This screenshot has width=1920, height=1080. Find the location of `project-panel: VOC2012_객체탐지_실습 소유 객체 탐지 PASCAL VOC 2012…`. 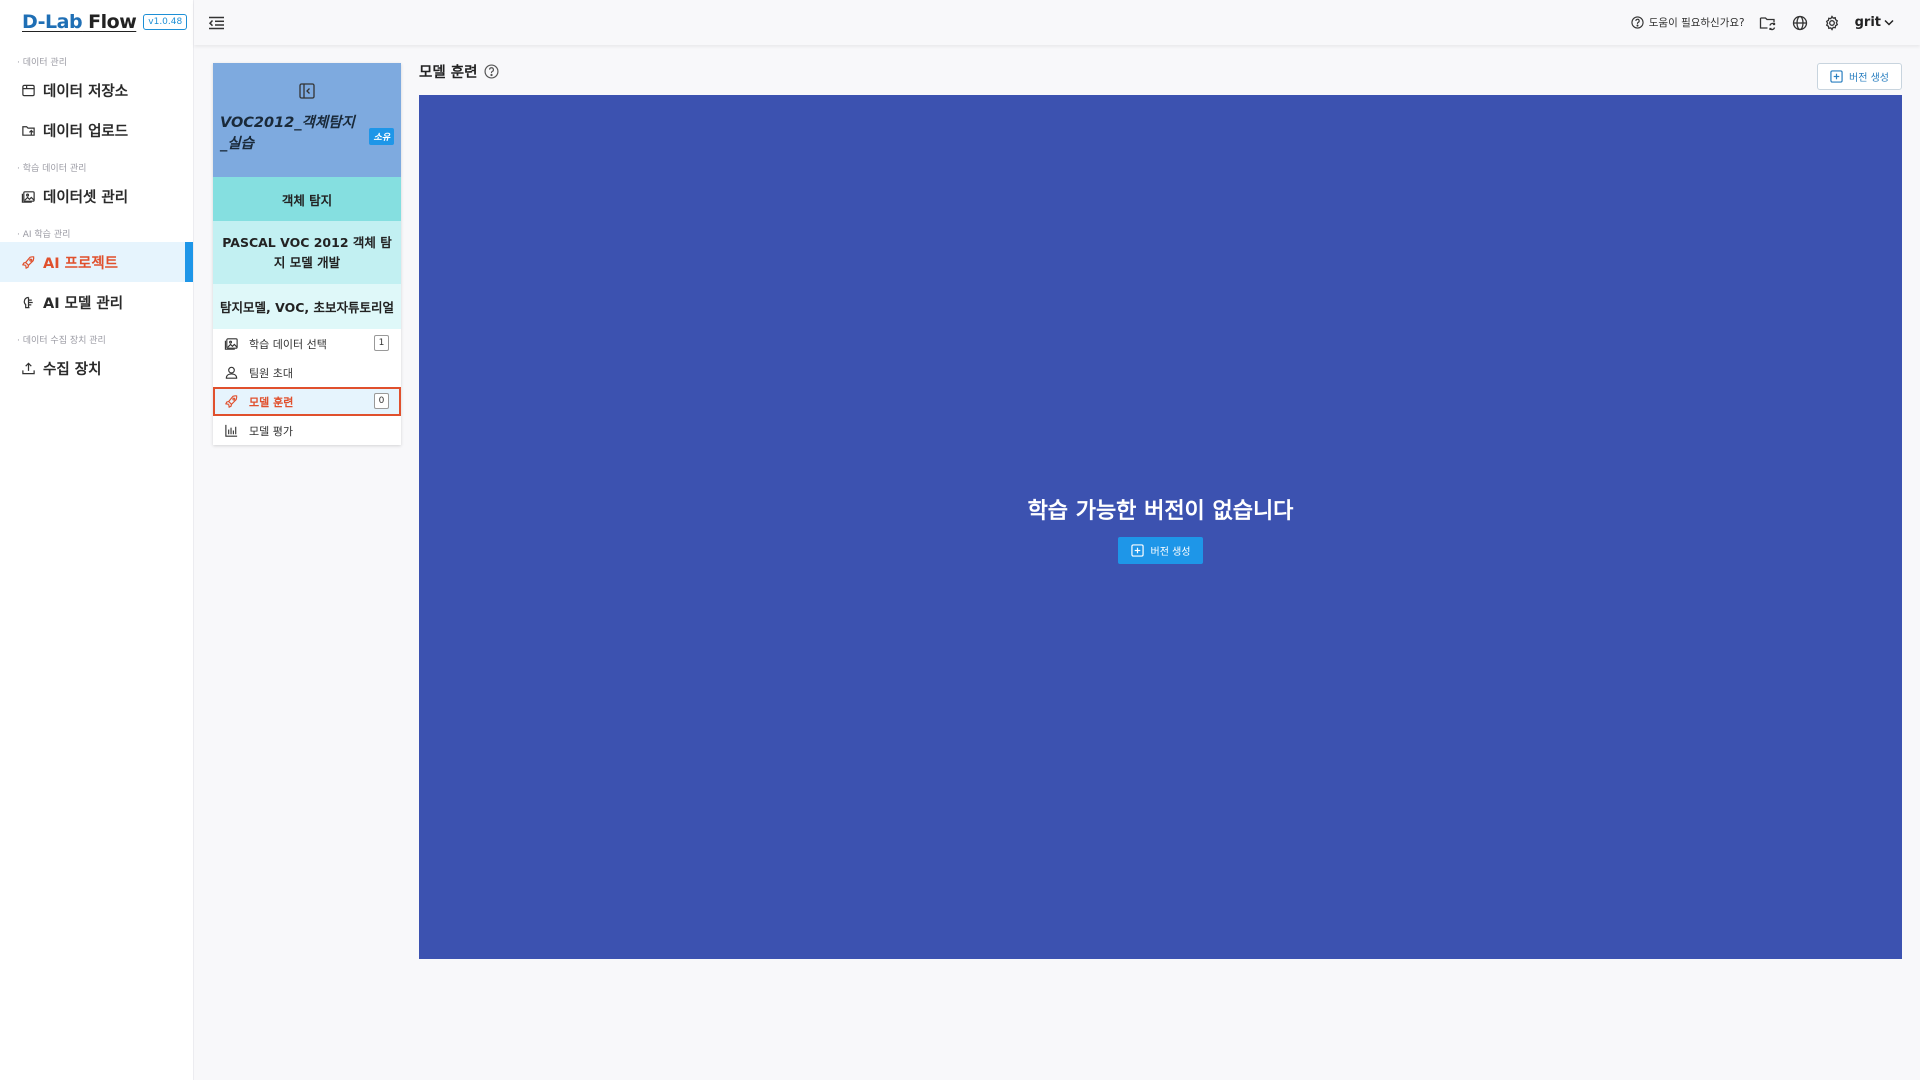

project-panel: VOC2012_객체탐지_실습 소유 객체 탐지 PASCAL VOC 2012… is located at coordinates (307, 254).